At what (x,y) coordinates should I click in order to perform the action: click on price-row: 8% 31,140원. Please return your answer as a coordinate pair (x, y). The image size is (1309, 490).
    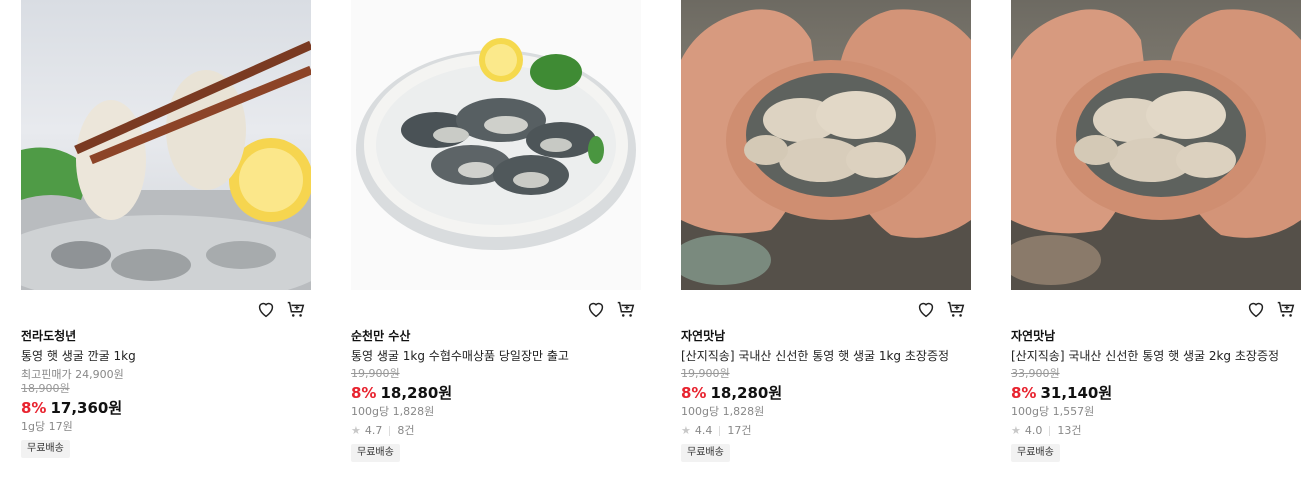
    Looking at the image, I should click on (1156, 393).